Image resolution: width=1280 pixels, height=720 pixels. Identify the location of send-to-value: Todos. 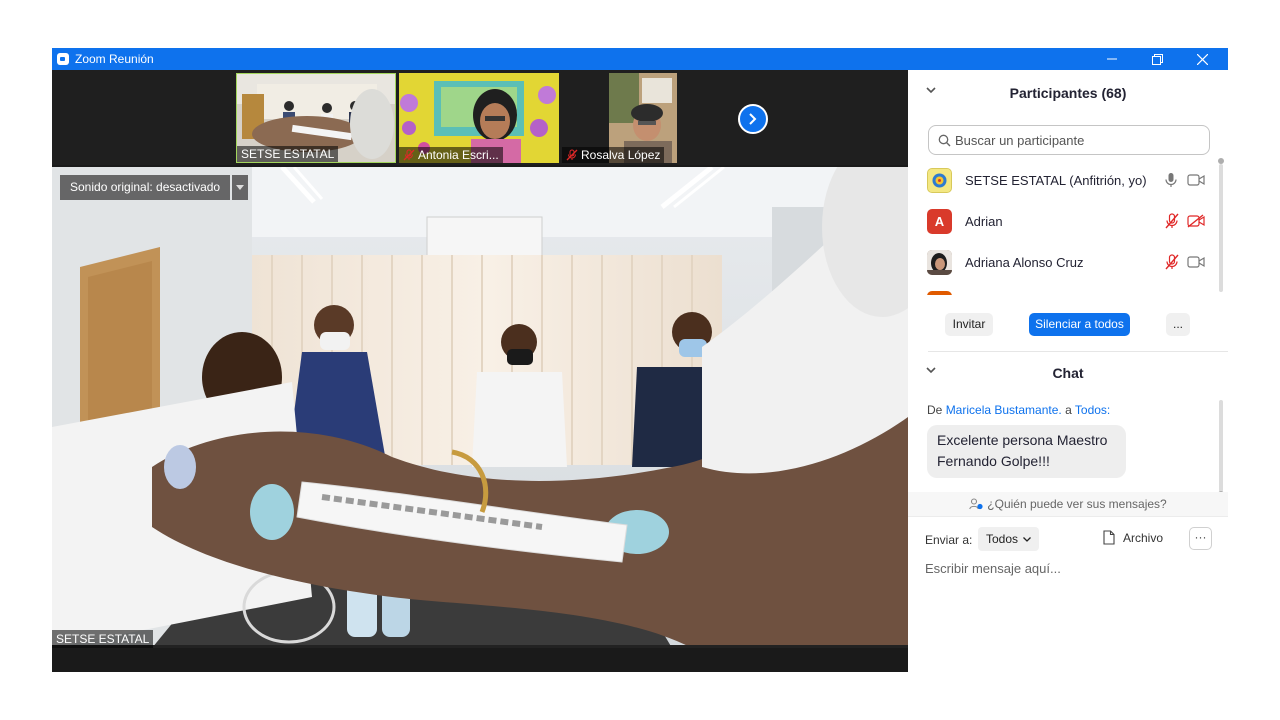
(1002, 539).